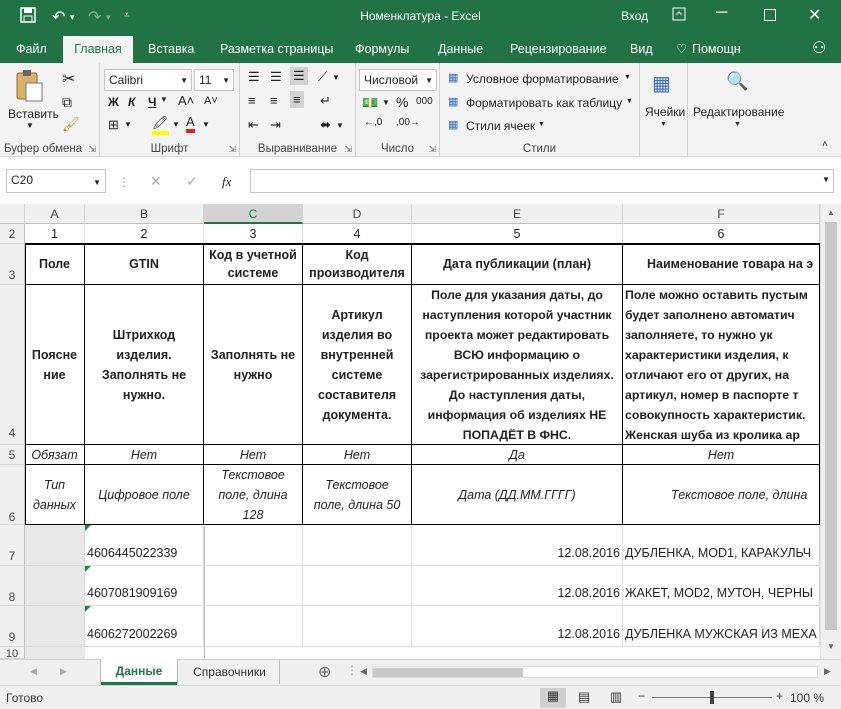 This screenshot has width=841, height=709. I want to click on cells-button: Ячейки, so click(665, 112).